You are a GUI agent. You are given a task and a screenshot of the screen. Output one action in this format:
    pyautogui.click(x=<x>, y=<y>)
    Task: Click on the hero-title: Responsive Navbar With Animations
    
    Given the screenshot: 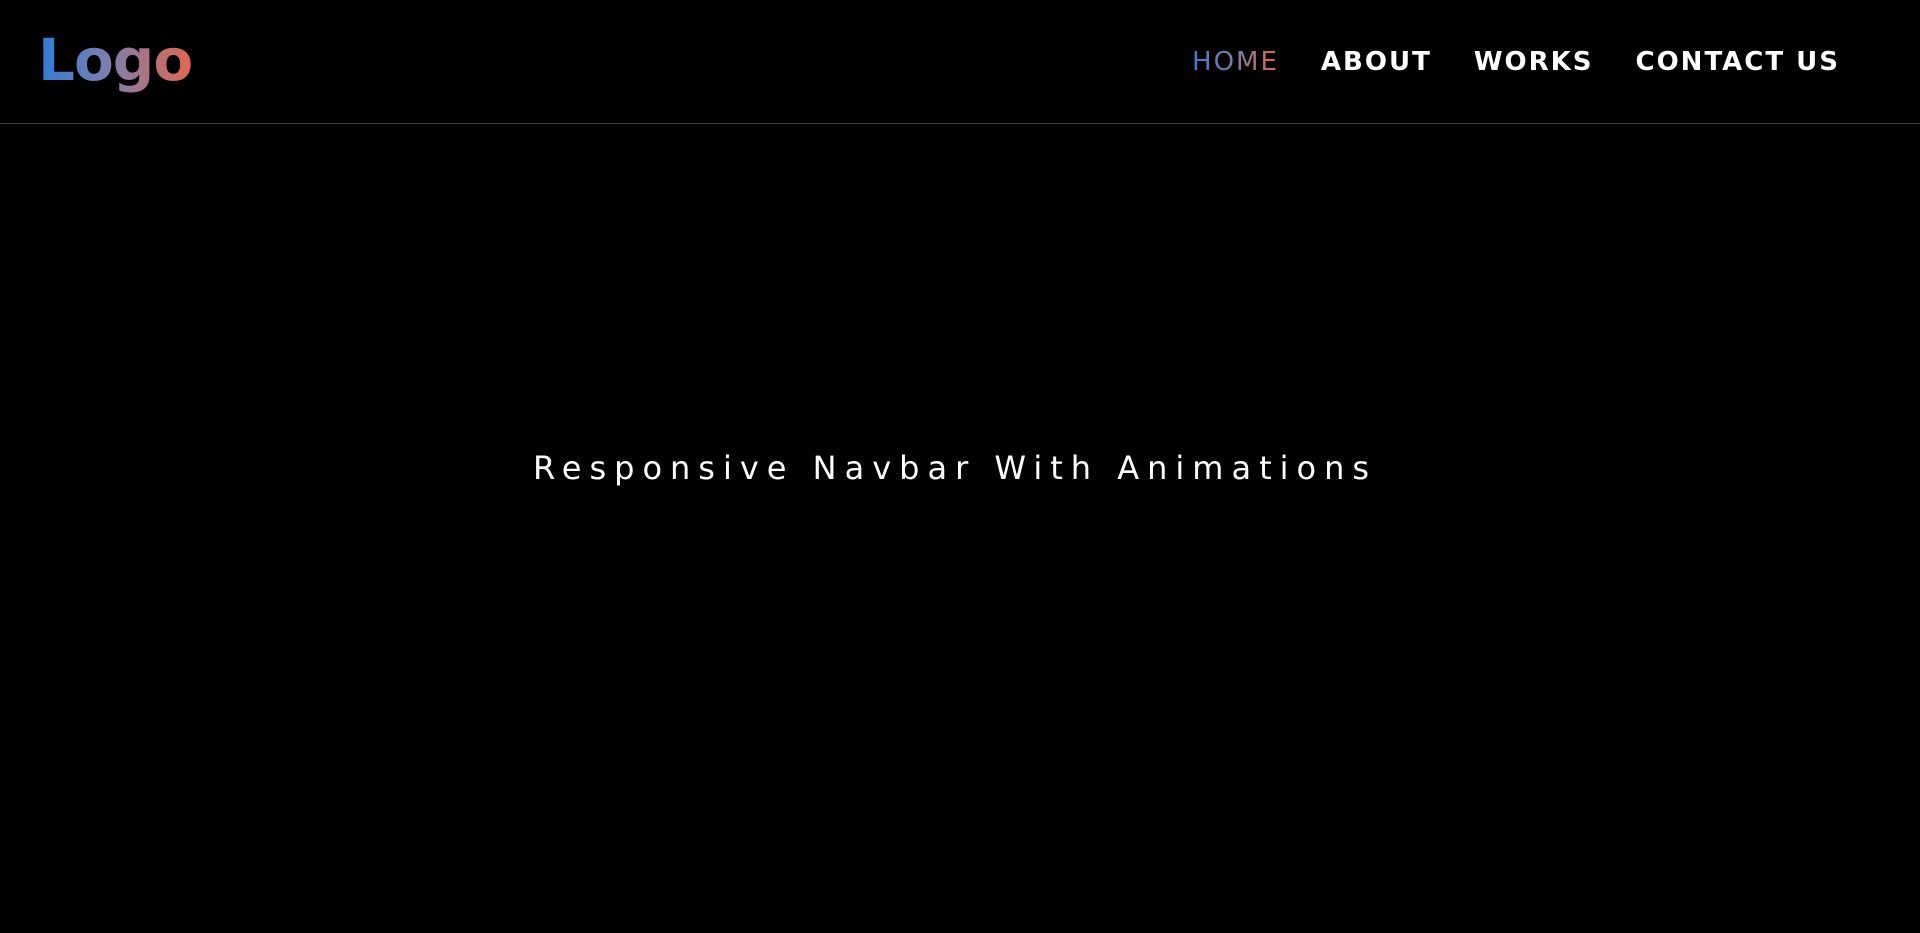 What is the action you would take?
    pyautogui.click(x=955, y=468)
    